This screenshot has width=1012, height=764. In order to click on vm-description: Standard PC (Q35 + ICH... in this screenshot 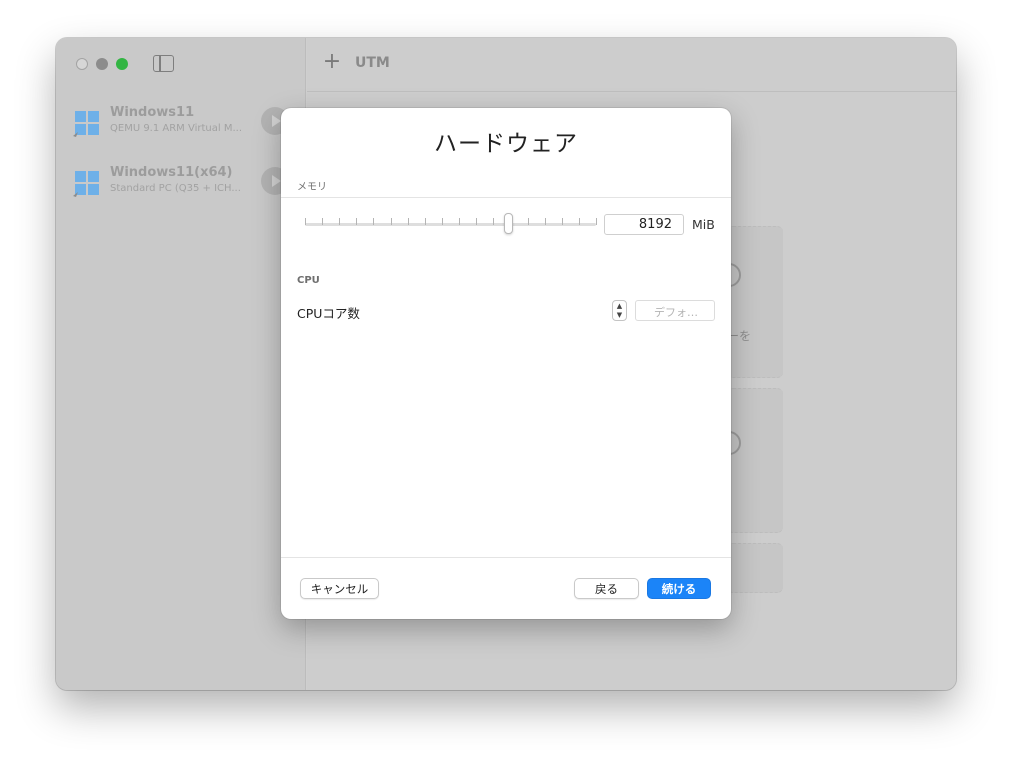, I will do `click(175, 188)`.